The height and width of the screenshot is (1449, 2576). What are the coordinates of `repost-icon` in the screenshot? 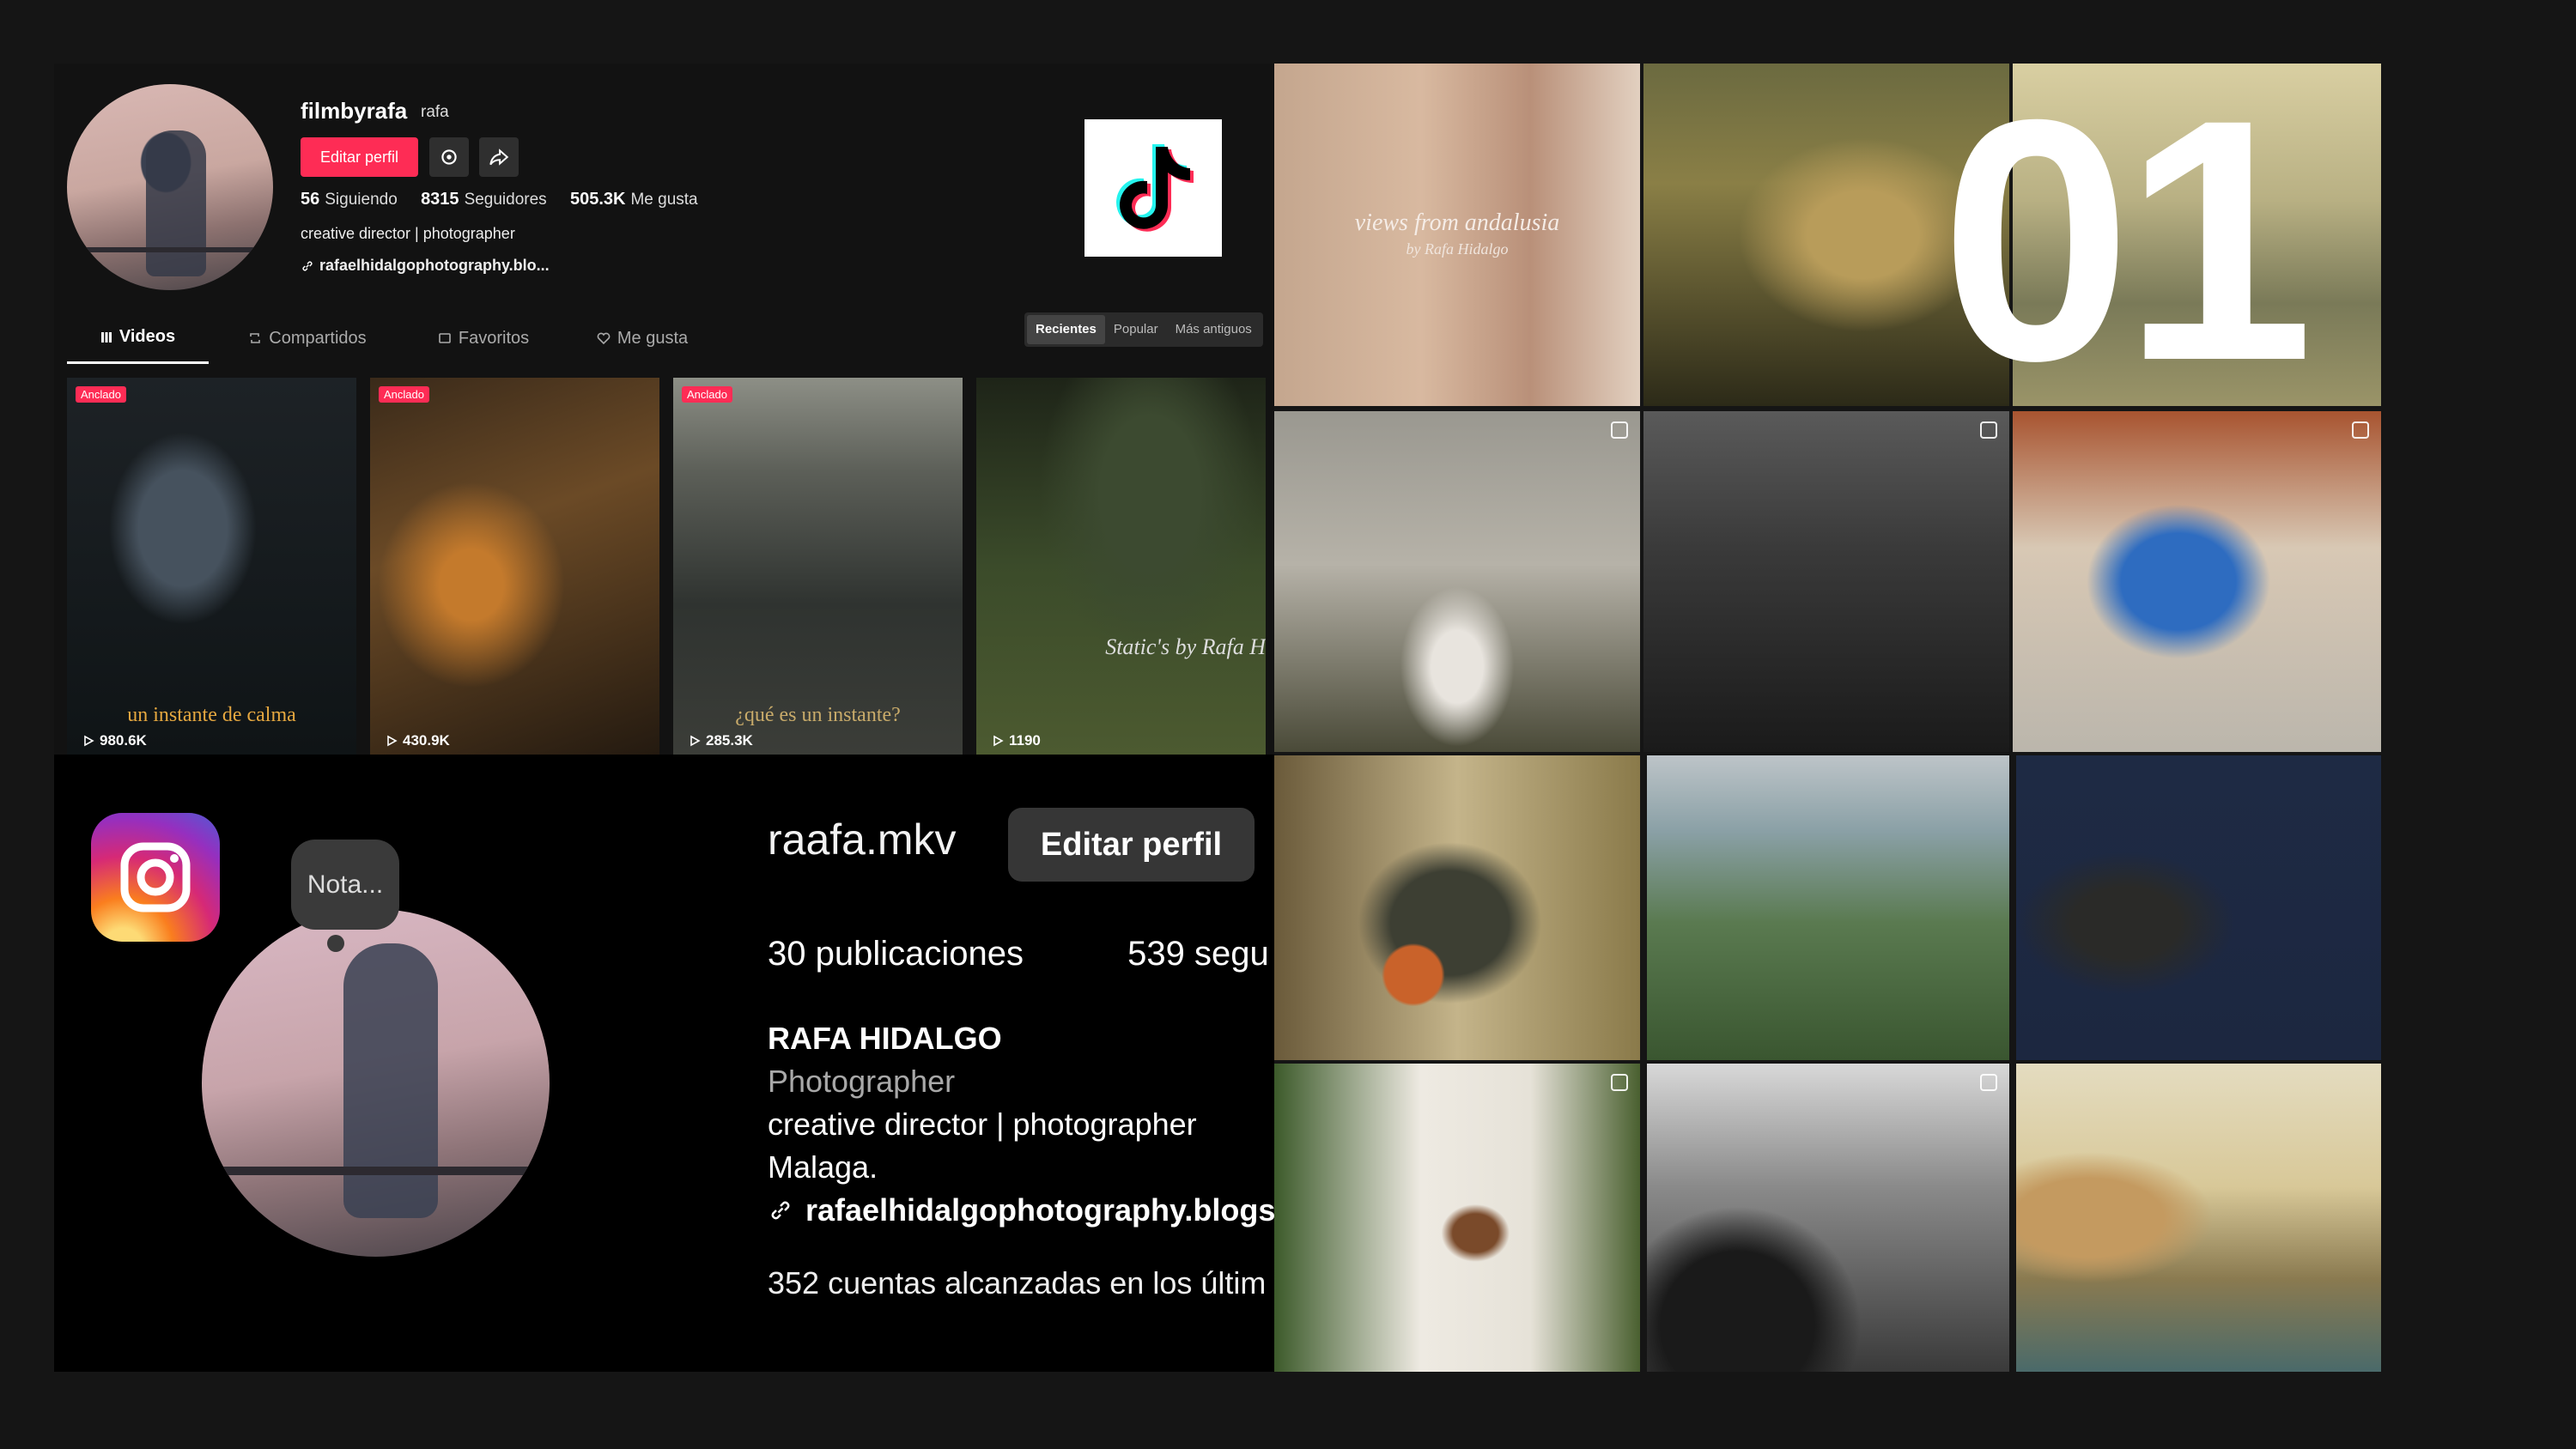 It's located at (255, 338).